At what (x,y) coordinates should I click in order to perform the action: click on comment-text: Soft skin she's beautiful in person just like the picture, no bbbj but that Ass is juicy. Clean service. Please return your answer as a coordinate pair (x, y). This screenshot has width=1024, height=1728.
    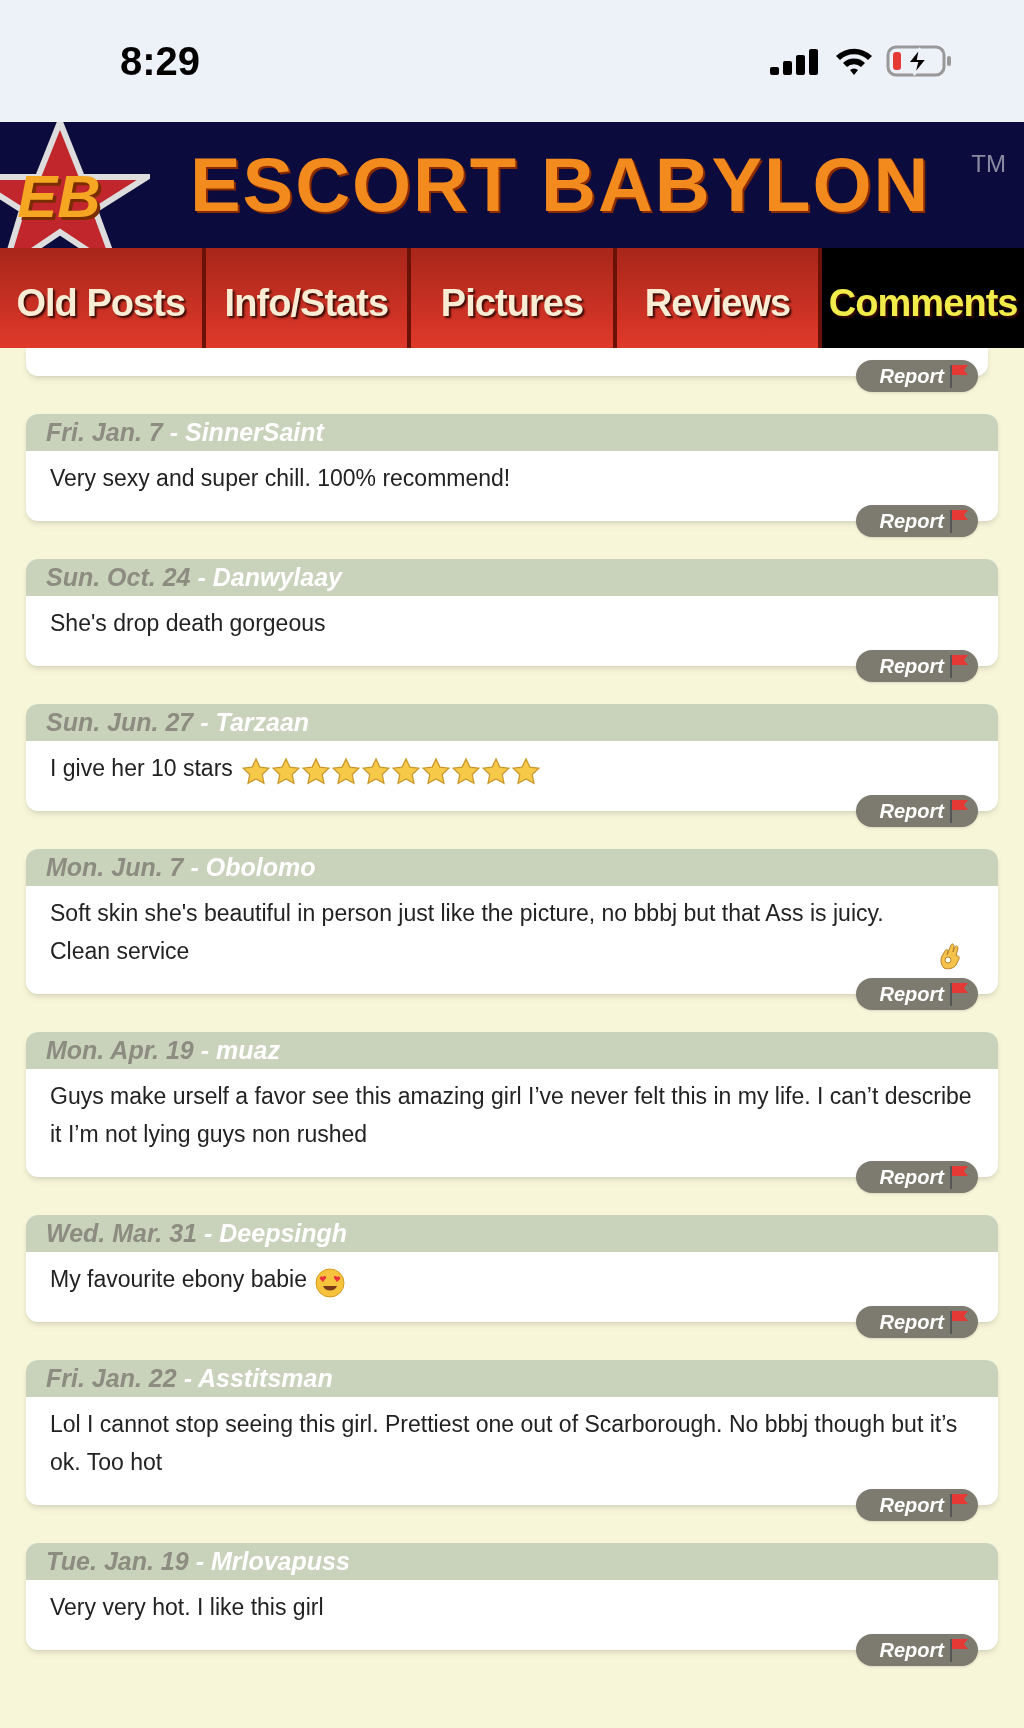
    Looking at the image, I should click on (467, 932).